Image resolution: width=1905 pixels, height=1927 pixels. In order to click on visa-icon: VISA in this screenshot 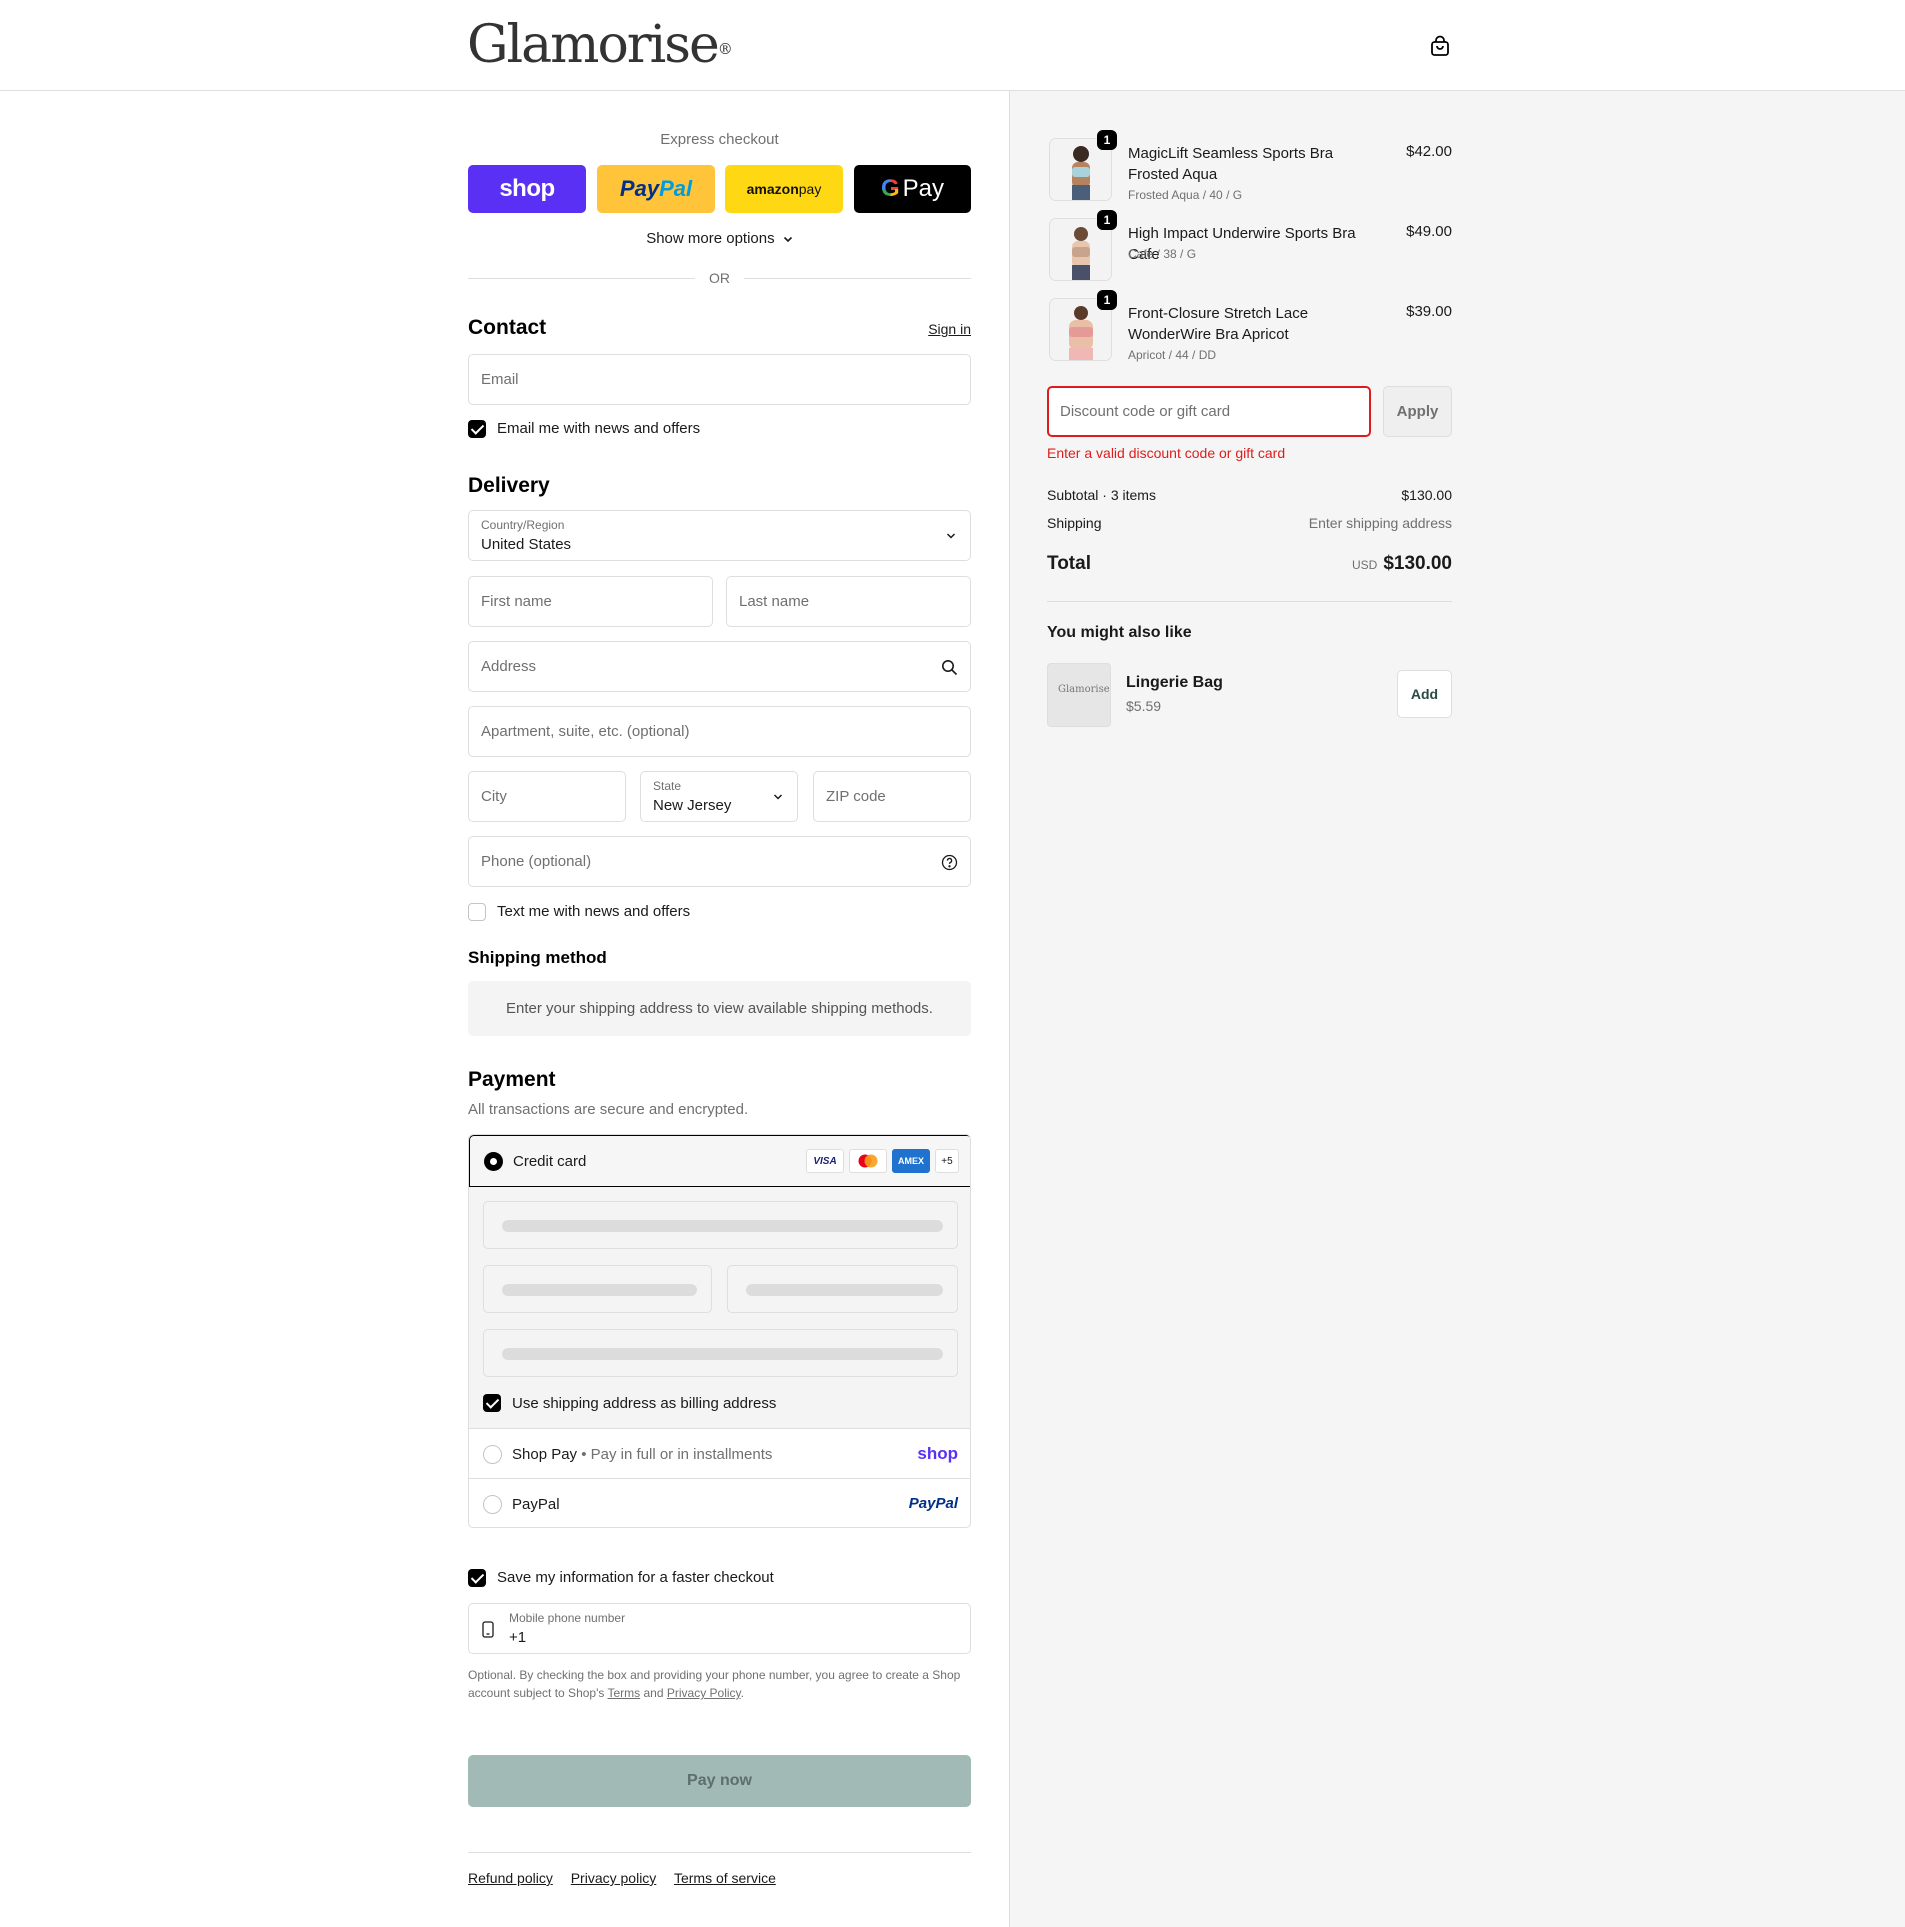, I will do `click(825, 1161)`.